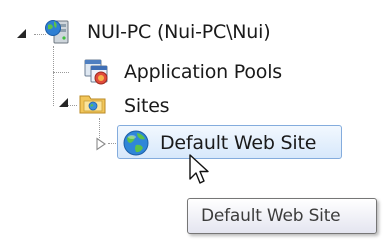 The width and height of the screenshot is (392, 244). Describe the element at coordinates (147, 106) in the screenshot. I see `tree-node-label: Sites` at that location.